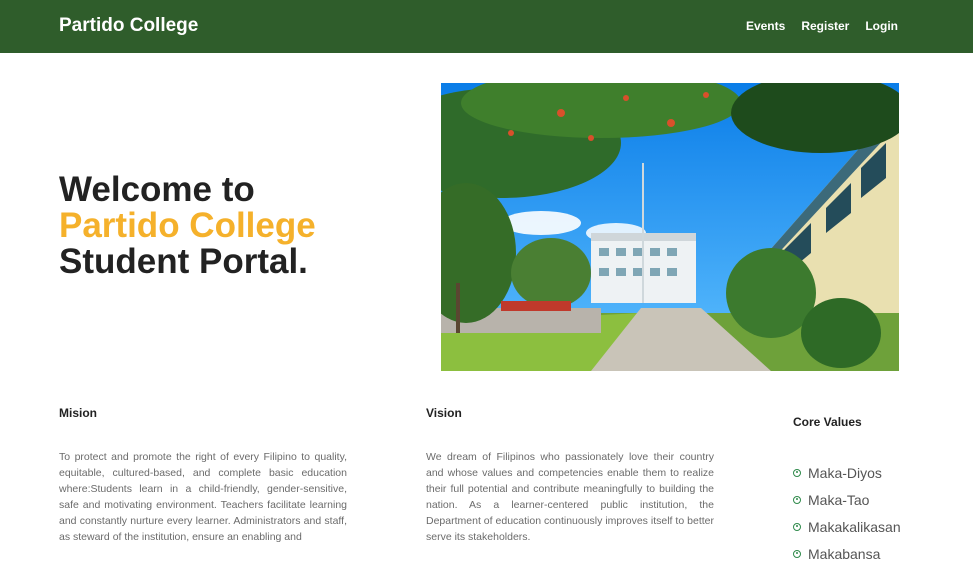 The image size is (973, 567). What do you see at coordinates (157, 189) in the screenshot?
I see `hero-title-line1: Welcome to` at bounding box center [157, 189].